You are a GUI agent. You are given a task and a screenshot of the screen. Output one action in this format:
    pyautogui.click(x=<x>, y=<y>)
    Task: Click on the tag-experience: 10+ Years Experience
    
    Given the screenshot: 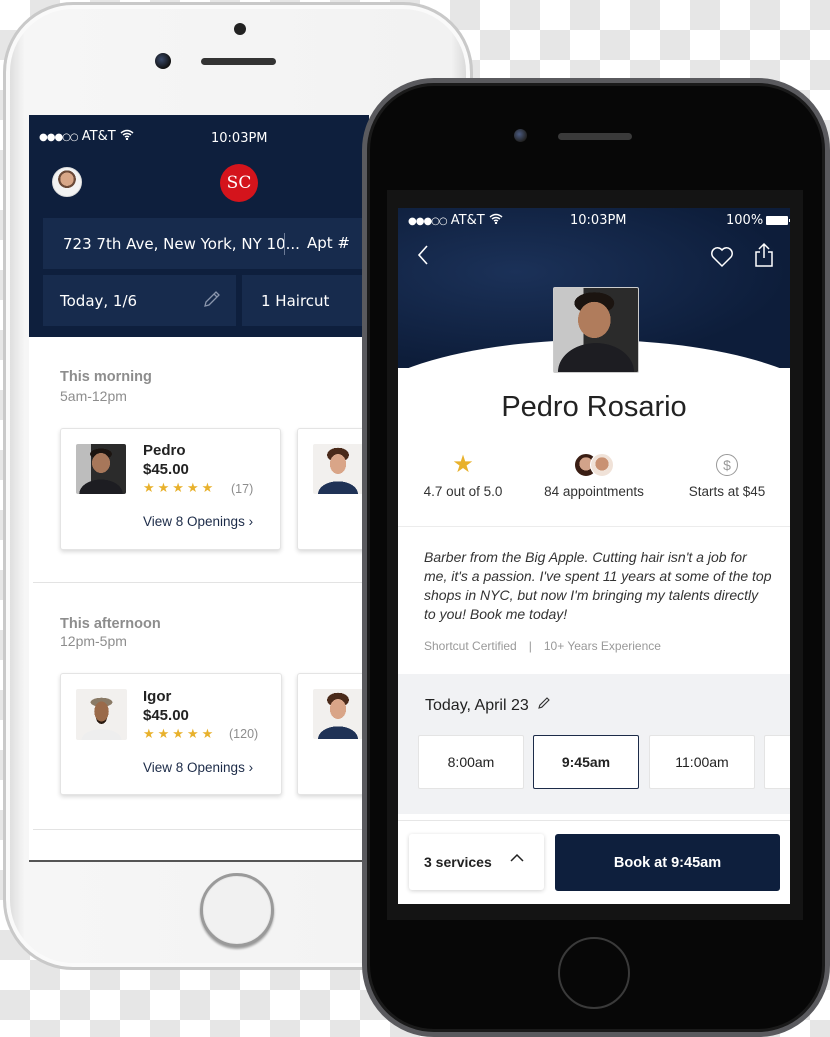 What is the action you would take?
    pyautogui.click(x=602, y=646)
    